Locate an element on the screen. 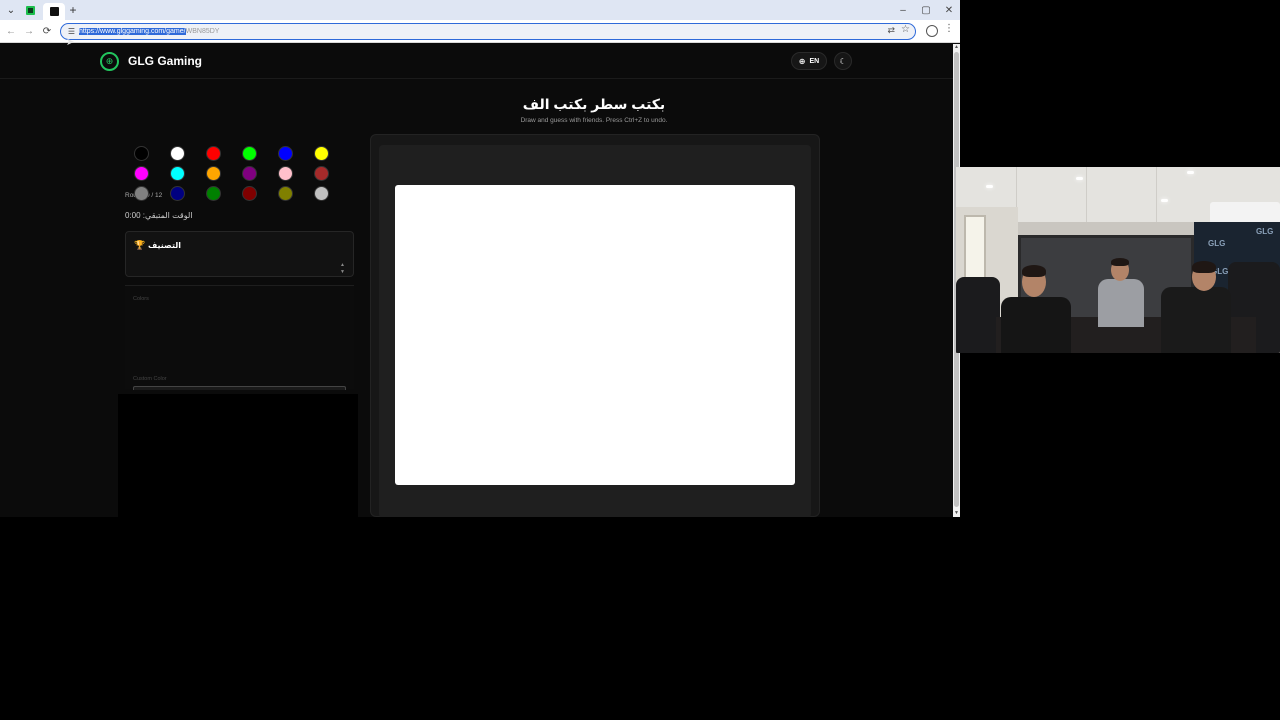 Image resolution: width=1280 pixels, height=720 pixels. minimize-button: – is located at coordinates (903, 10).